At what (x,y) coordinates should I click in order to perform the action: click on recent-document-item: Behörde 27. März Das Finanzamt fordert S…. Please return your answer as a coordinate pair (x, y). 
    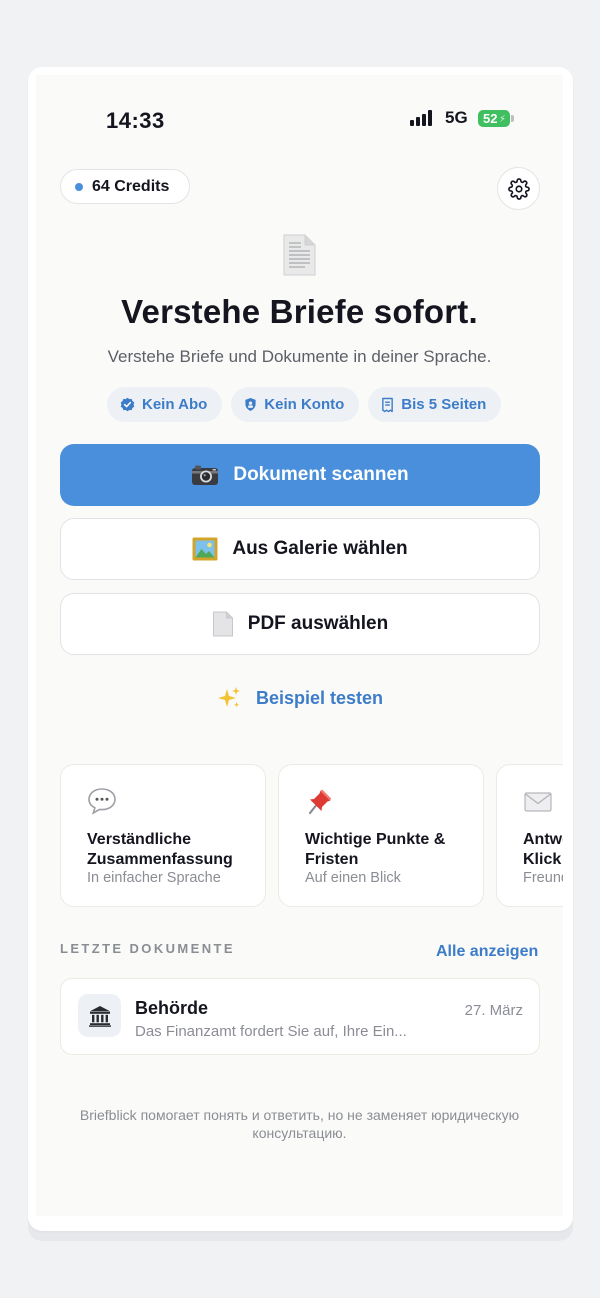
    Looking at the image, I should click on (300, 1016).